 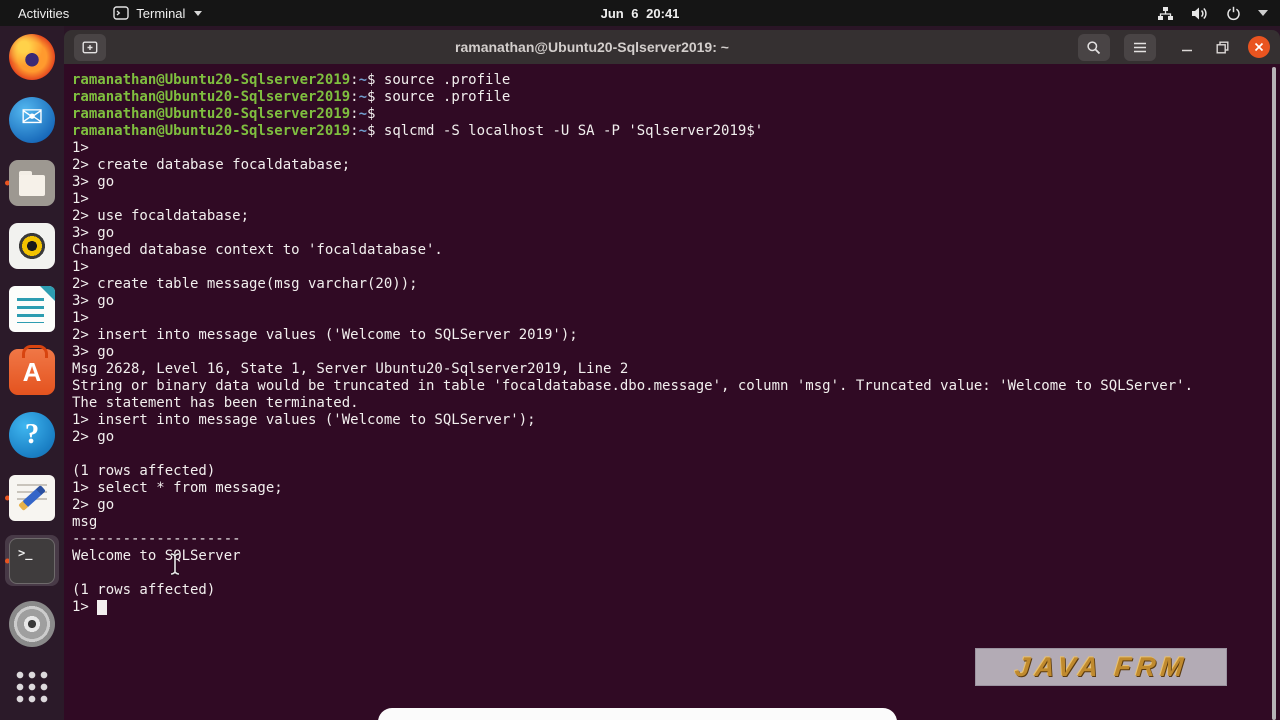 I want to click on terminal-line: msg, so click(x=676, y=522).